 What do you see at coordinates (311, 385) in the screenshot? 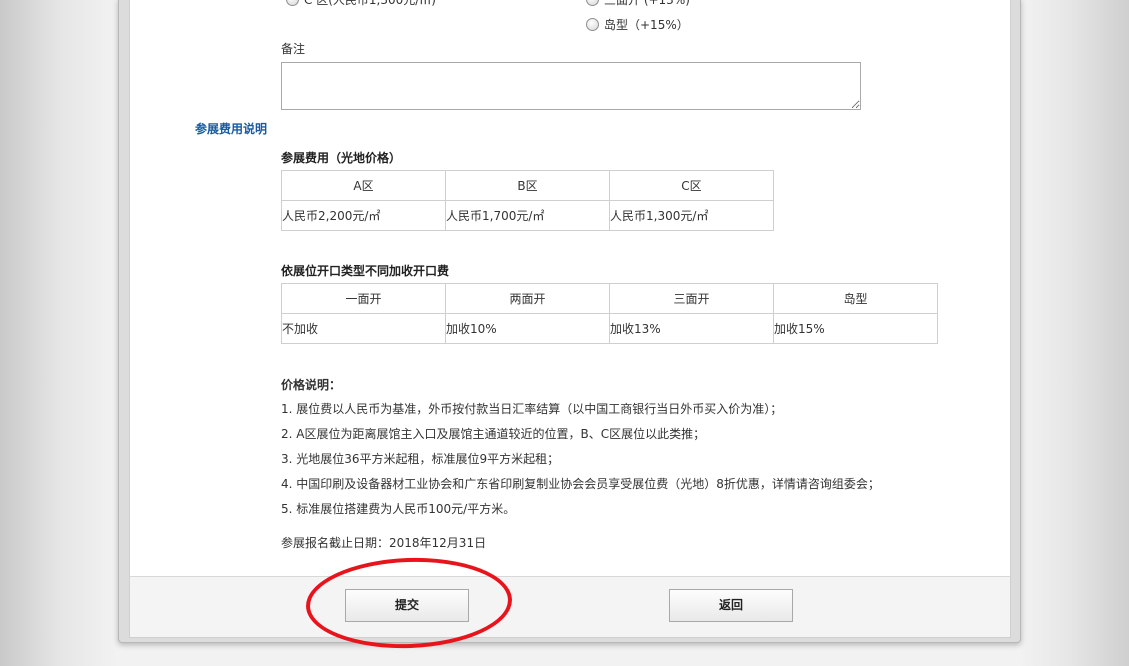
I see `price-notes-title: 价格说明：` at bounding box center [311, 385].